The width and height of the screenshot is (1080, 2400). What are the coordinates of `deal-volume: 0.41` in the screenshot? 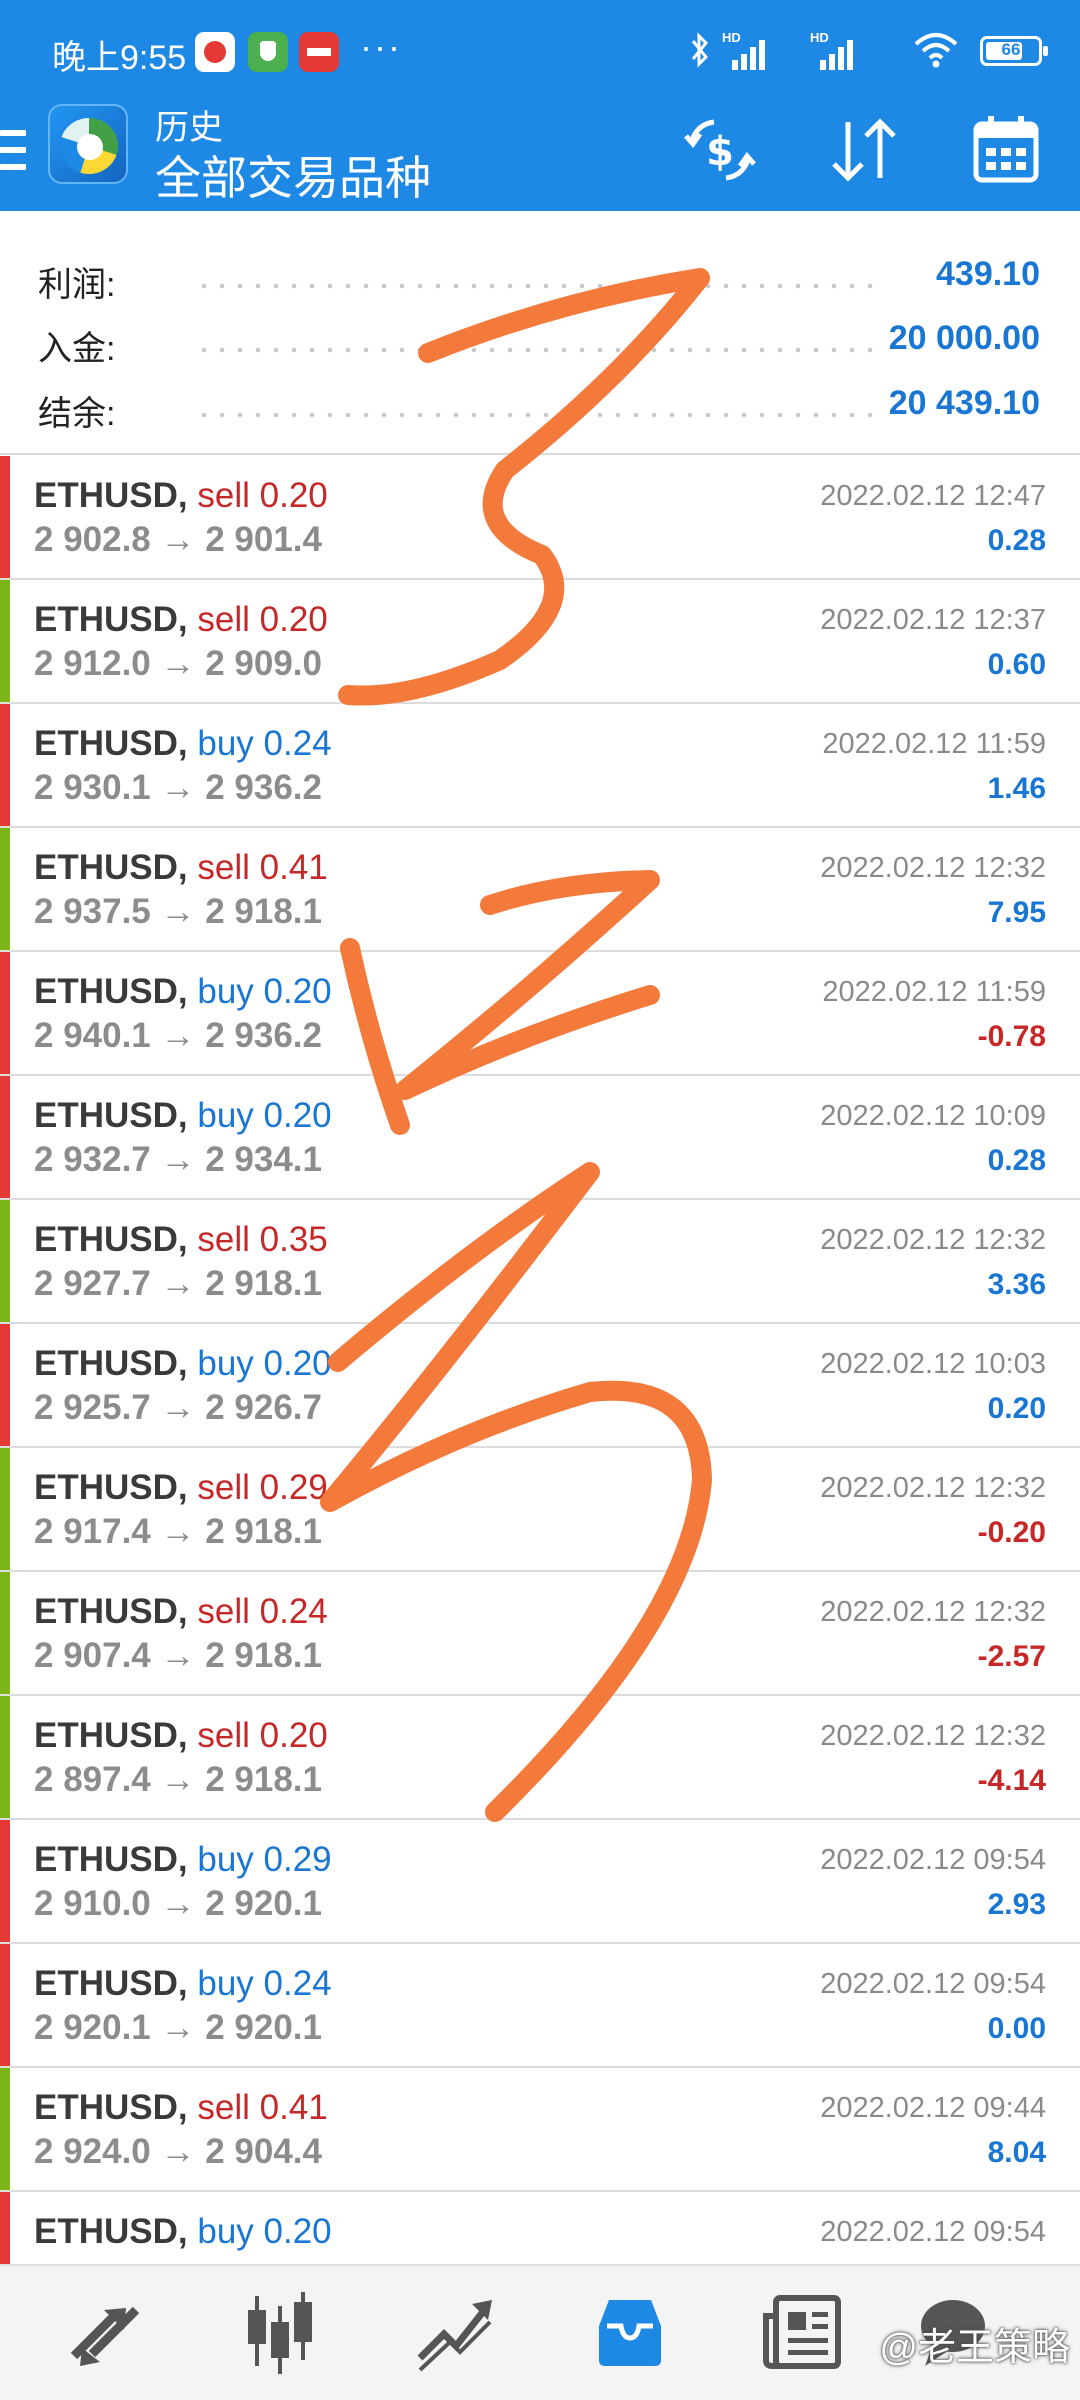 It's located at (293, 867).